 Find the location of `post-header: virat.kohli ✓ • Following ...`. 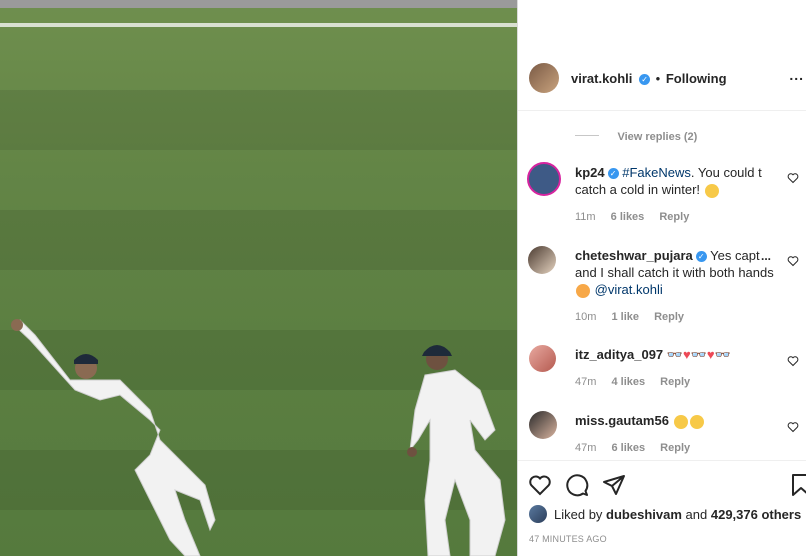

post-header: virat.kohli ✓ • Following ... is located at coordinates (662, 79).